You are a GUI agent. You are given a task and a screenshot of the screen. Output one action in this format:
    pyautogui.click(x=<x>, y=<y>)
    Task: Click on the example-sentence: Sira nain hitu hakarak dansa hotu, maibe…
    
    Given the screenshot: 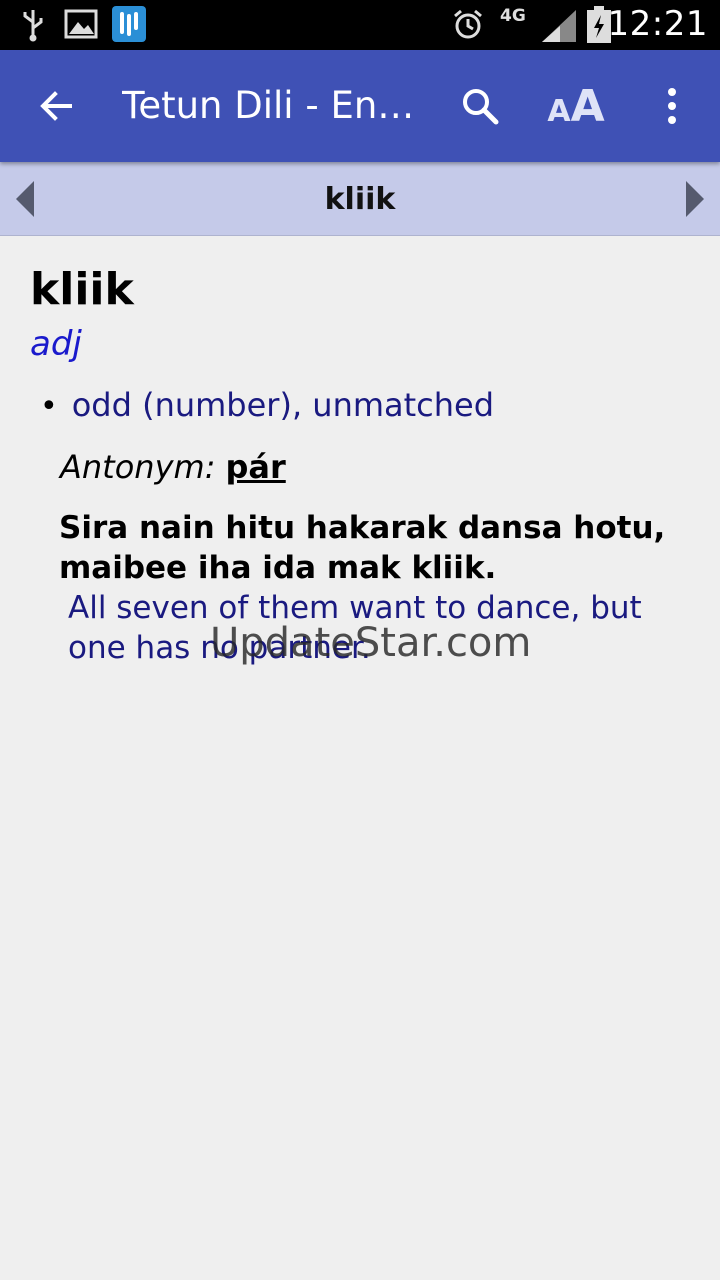 What is the action you would take?
    pyautogui.click(x=362, y=548)
    